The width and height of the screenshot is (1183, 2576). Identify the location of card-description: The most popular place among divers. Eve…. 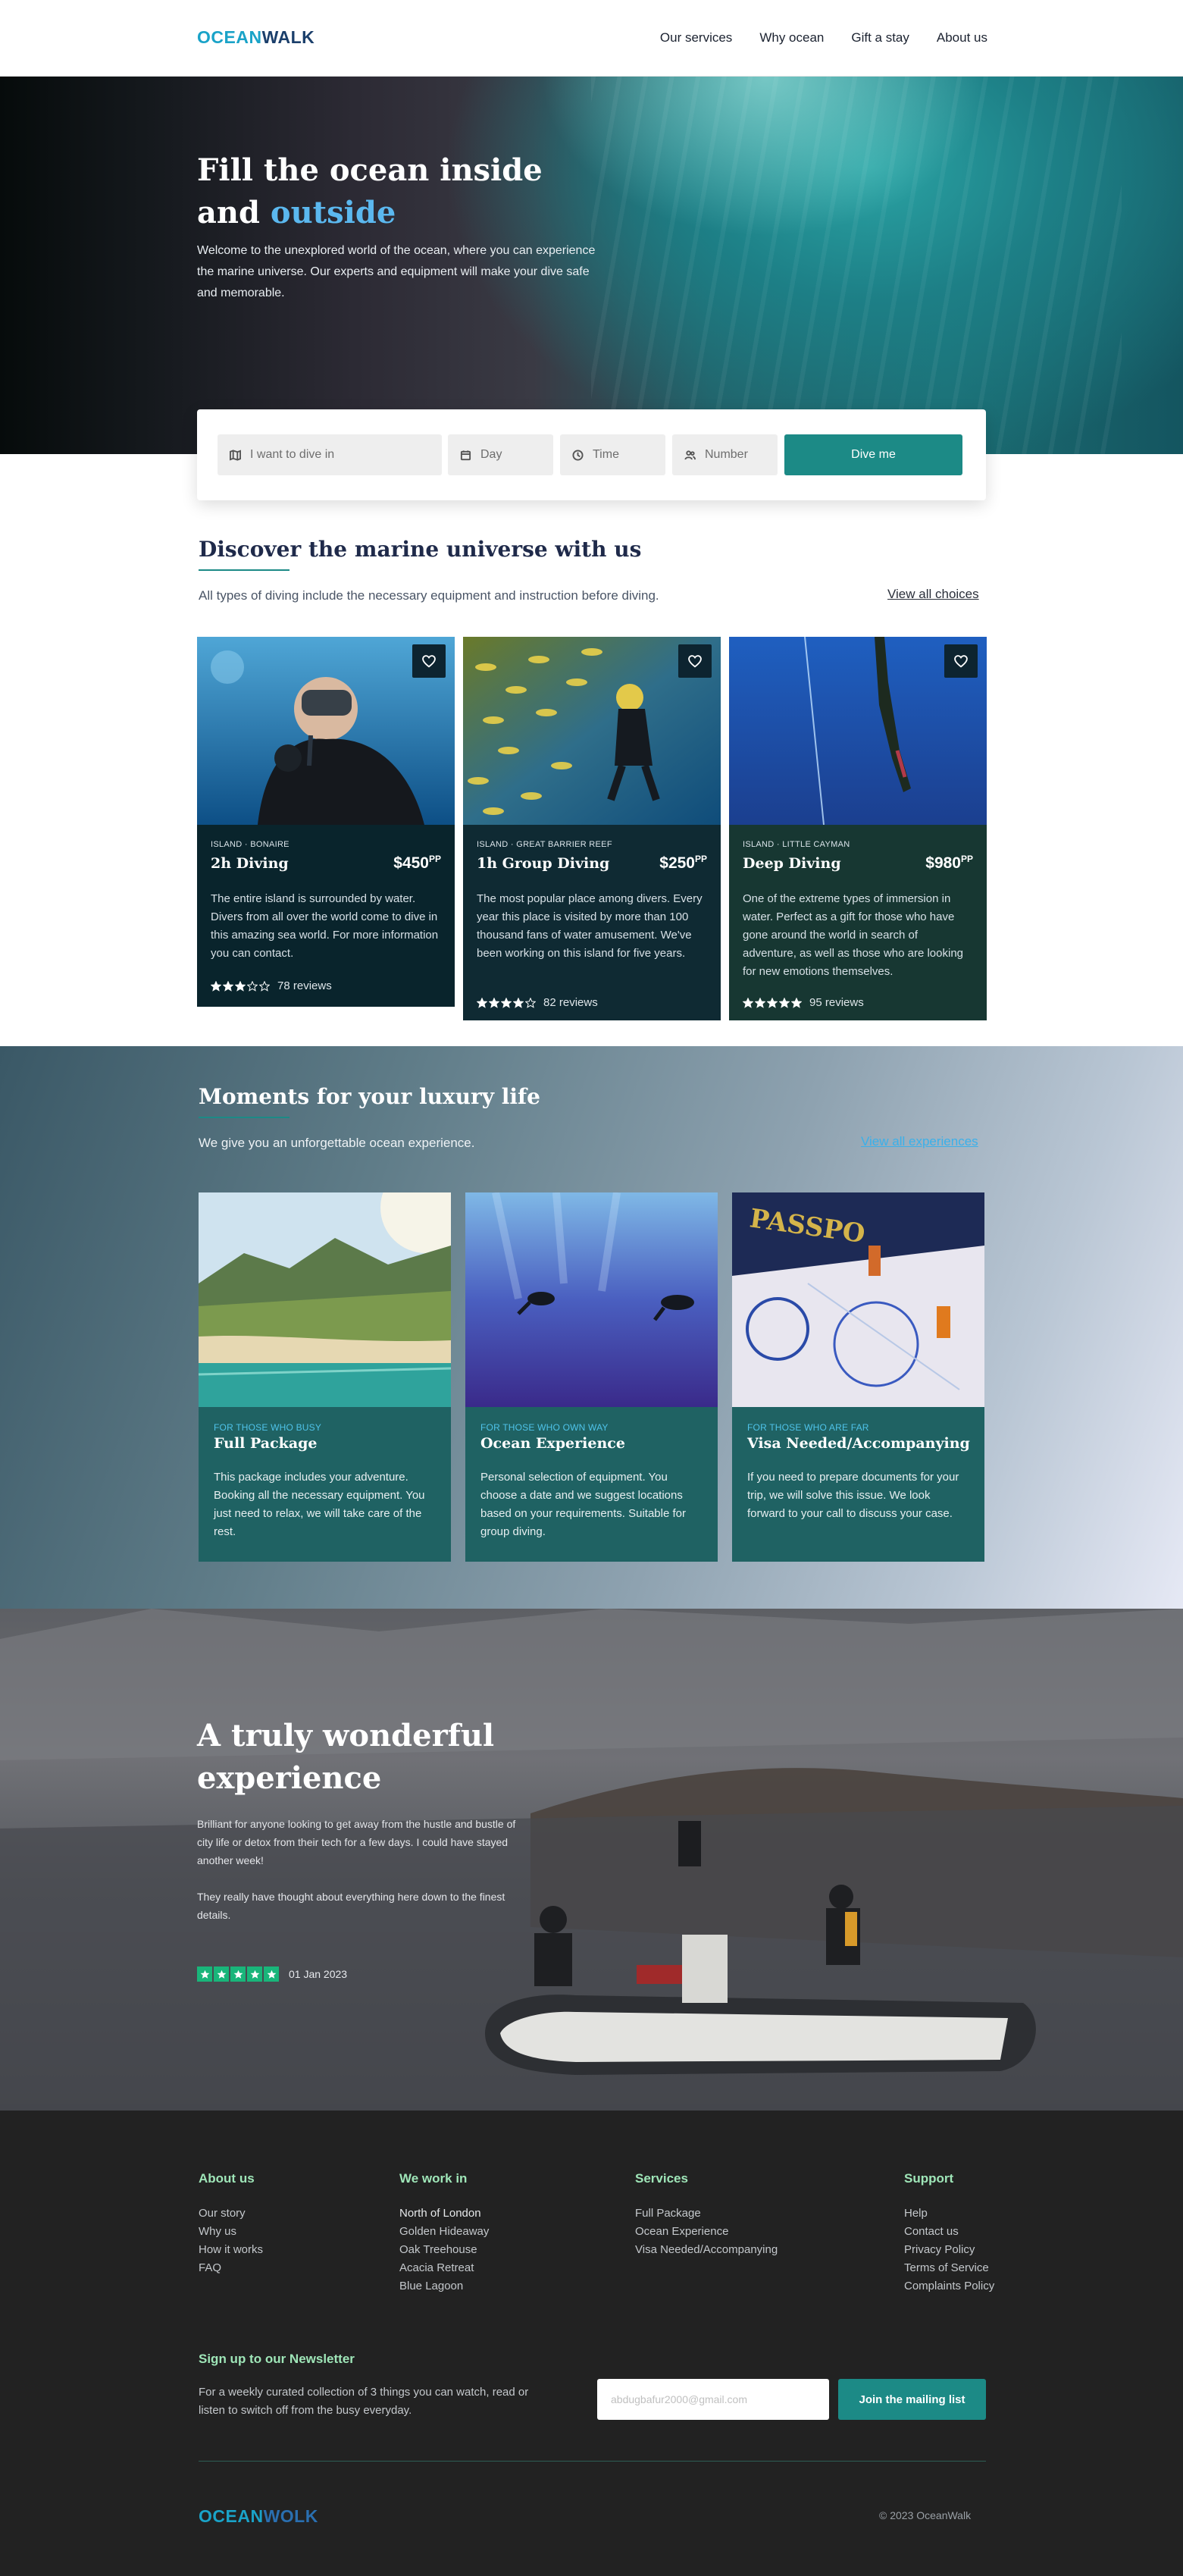
(590, 926).